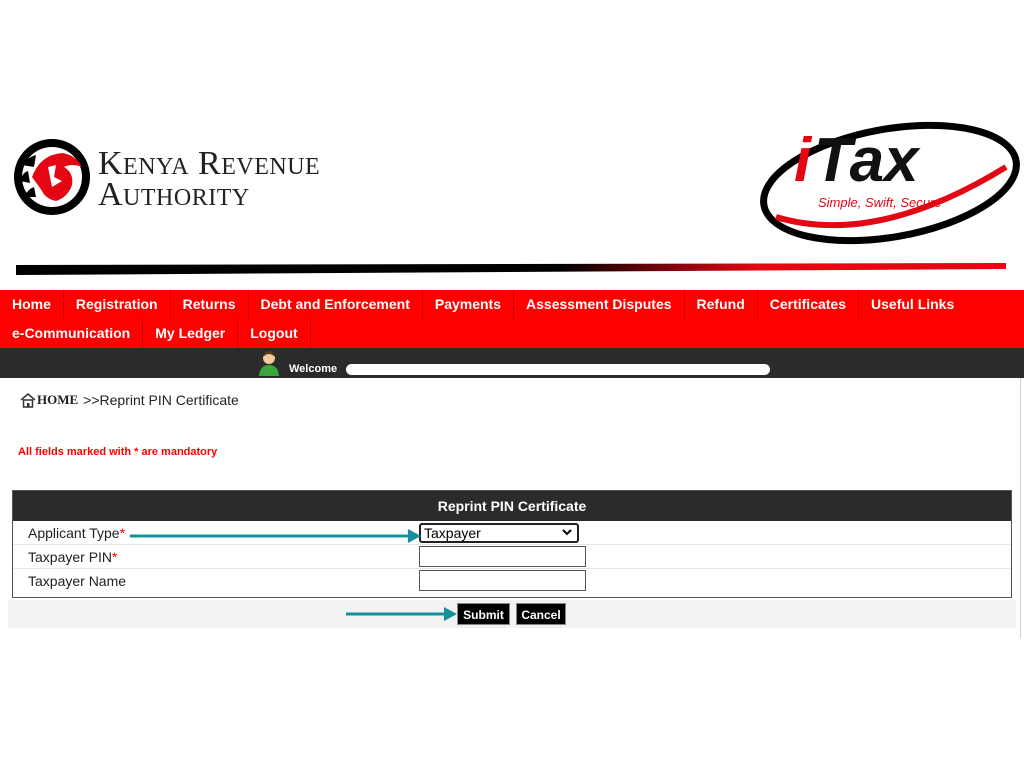 The image size is (1024, 768). What do you see at coordinates (512, 333) in the screenshot?
I see `nav-row-secondary: e-Communication My Ledger Logout` at bounding box center [512, 333].